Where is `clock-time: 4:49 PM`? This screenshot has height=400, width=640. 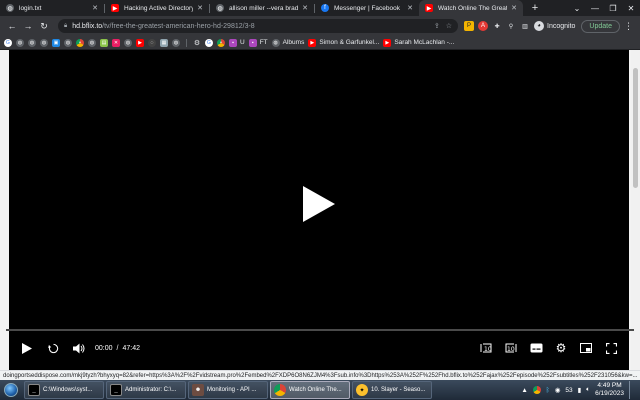 clock-time: 4:49 PM is located at coordinates (609, 385).